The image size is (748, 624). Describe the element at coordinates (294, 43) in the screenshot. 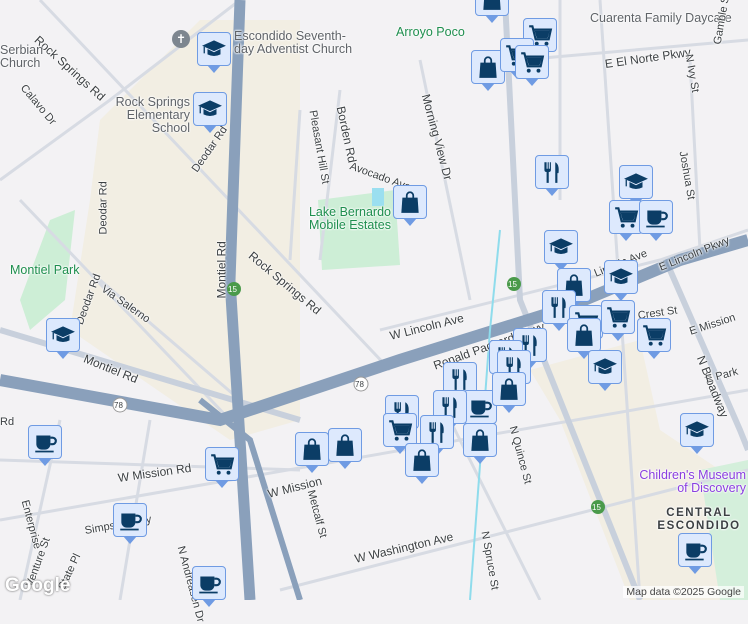

I see `poi-church: Escondido Seventh-day Adventist Church` at that location.